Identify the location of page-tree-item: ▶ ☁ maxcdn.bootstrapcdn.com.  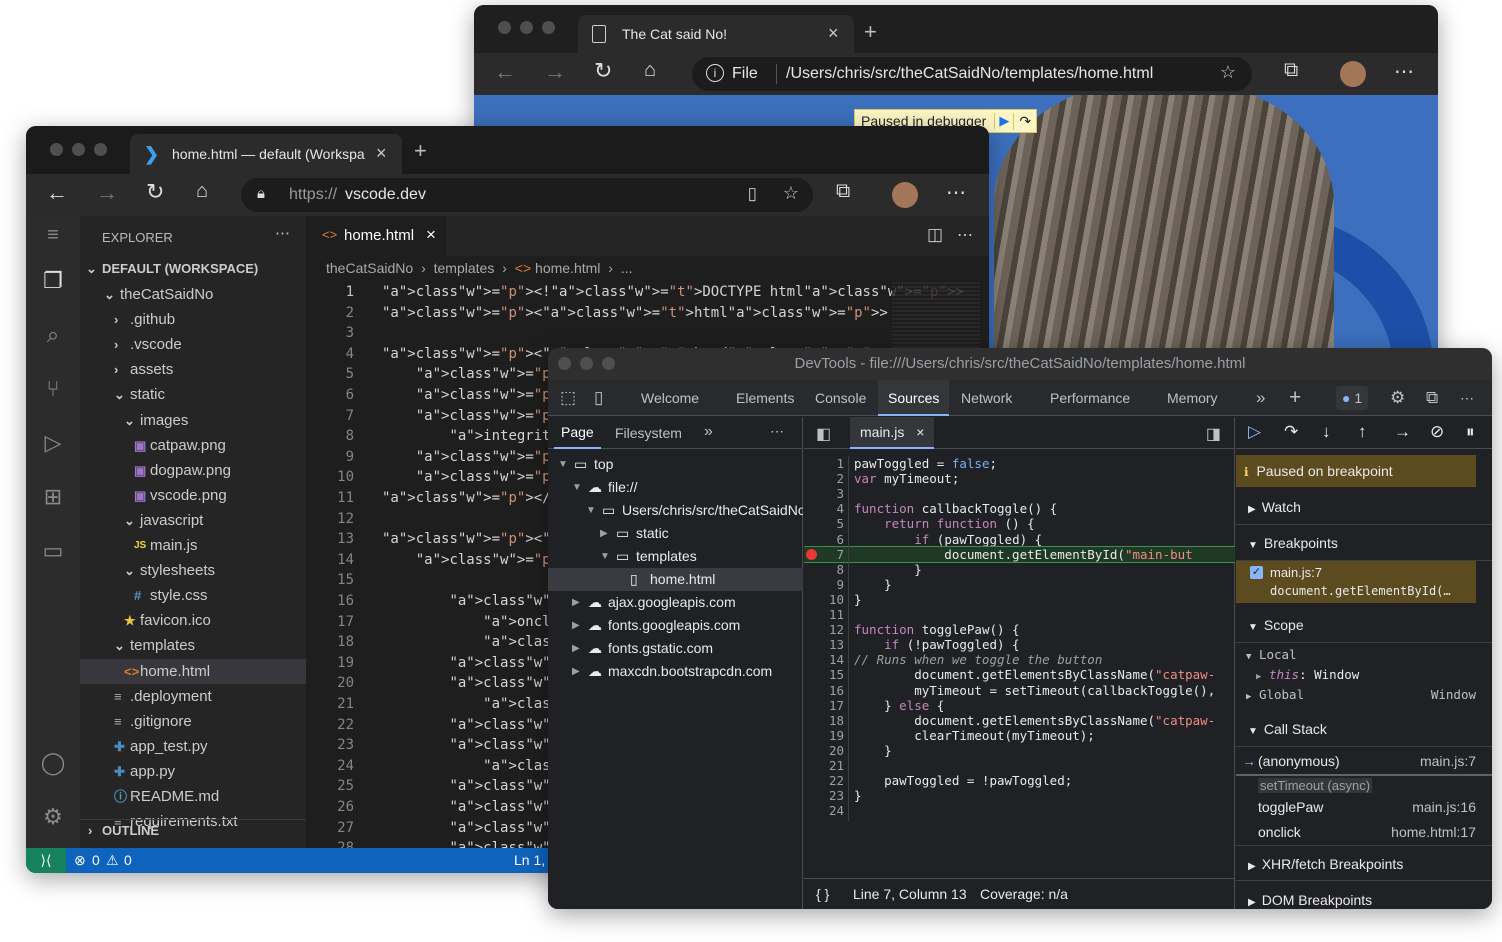
(675, 671).